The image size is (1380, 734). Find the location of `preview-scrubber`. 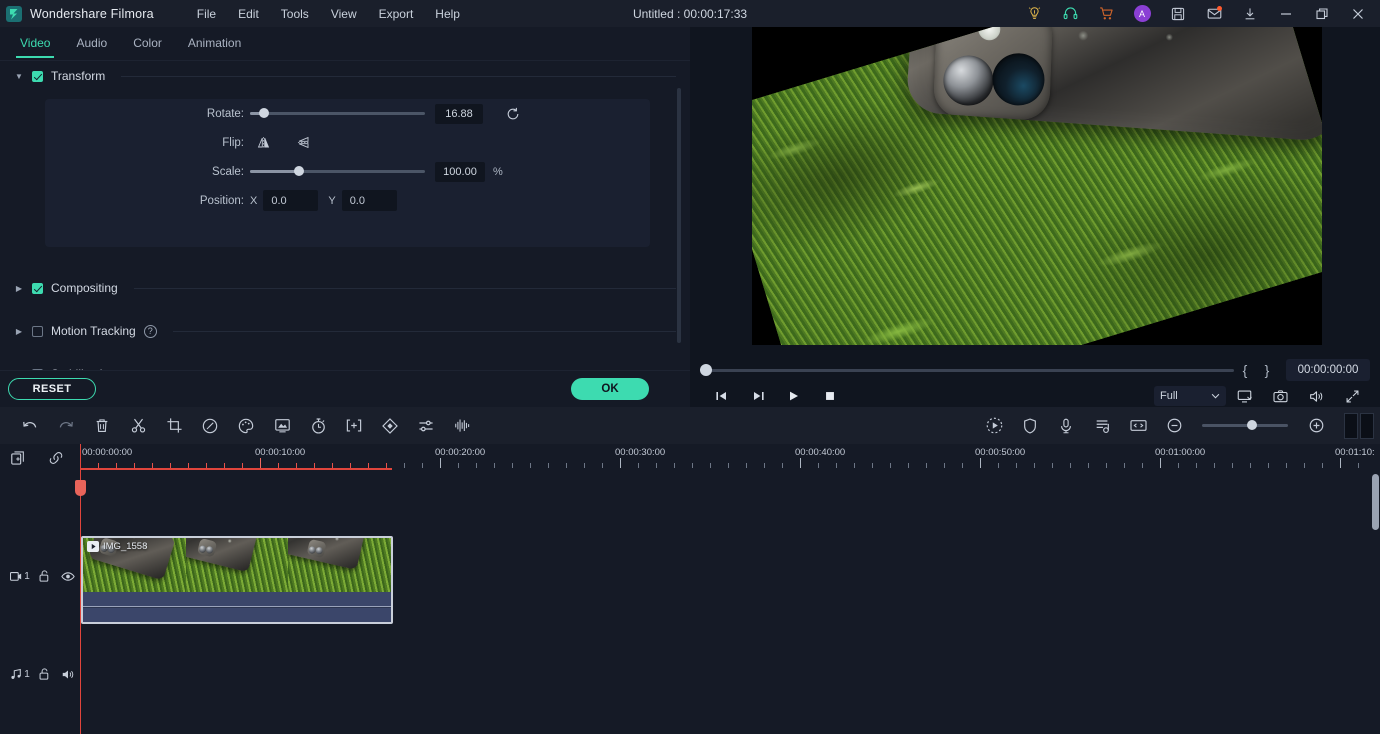

preview-scrubber is located at coordinates (967, 369).